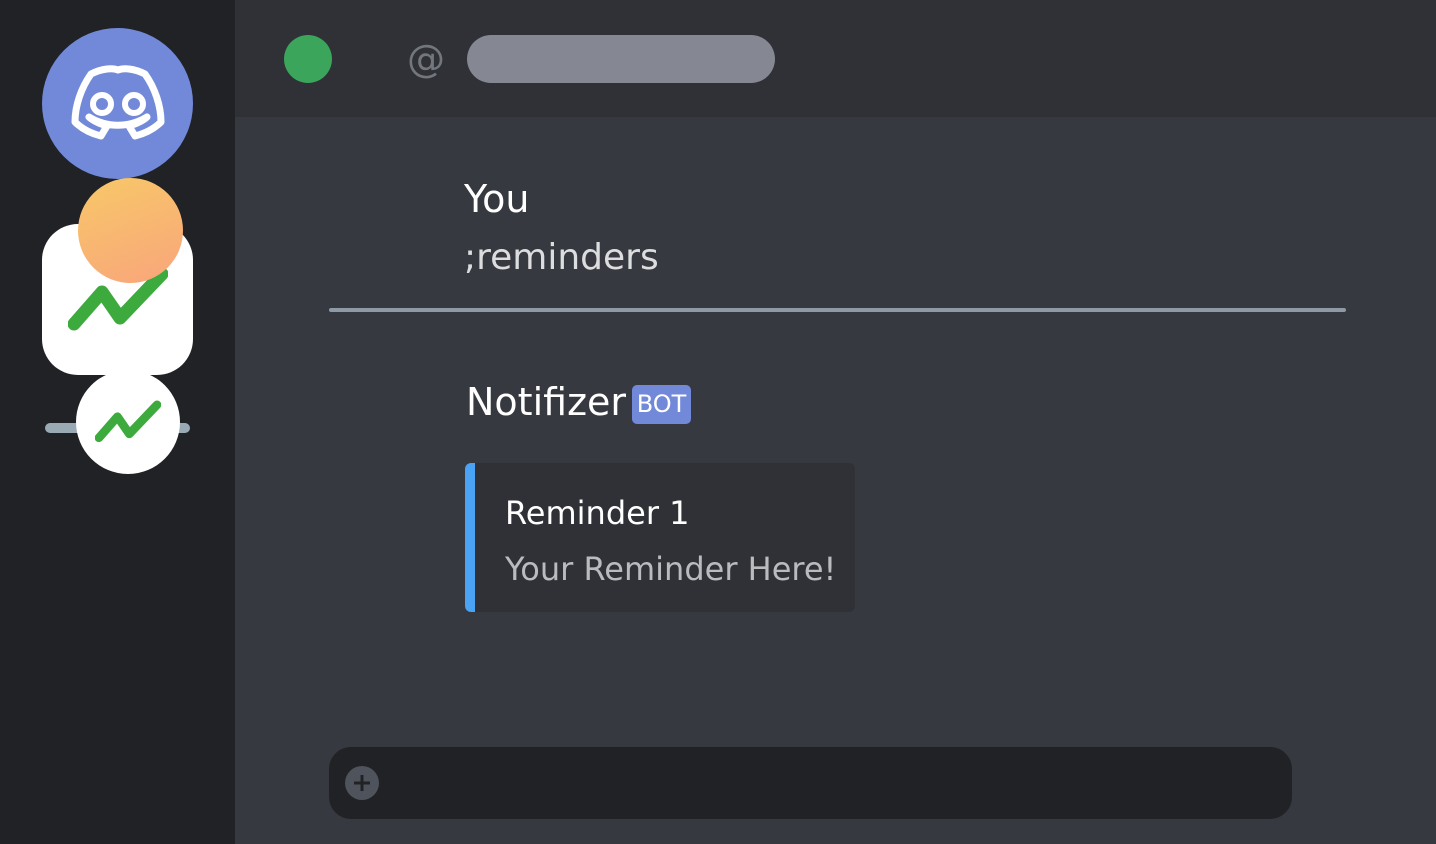 The height and width of the screenshot is (844, 1436). What do you see at coordinates (546, 402) in the screenshot?
I see `message-author: Notifizer` at bounding box center [546, 402].